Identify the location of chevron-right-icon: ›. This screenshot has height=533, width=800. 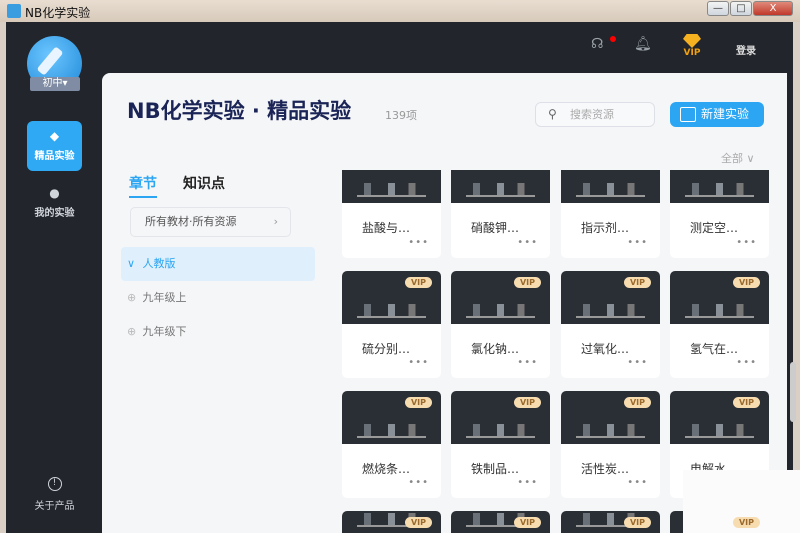
(275, 221).